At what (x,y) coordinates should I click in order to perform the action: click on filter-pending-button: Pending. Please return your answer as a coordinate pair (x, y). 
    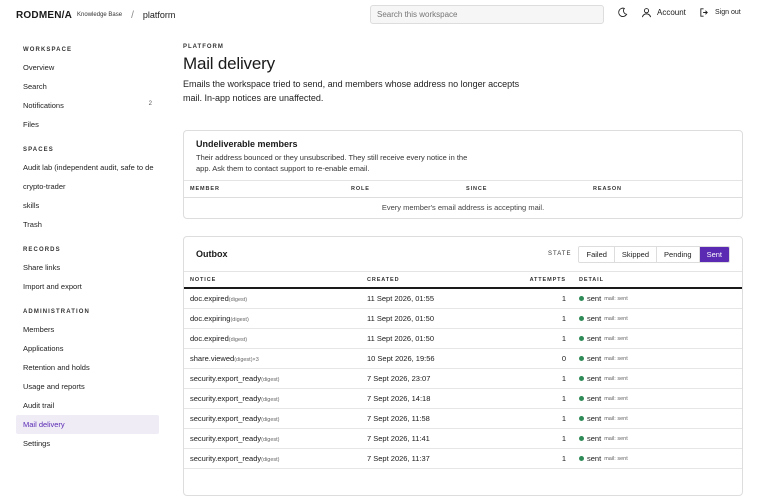
    Looking at the image, I should click on (678, 254).